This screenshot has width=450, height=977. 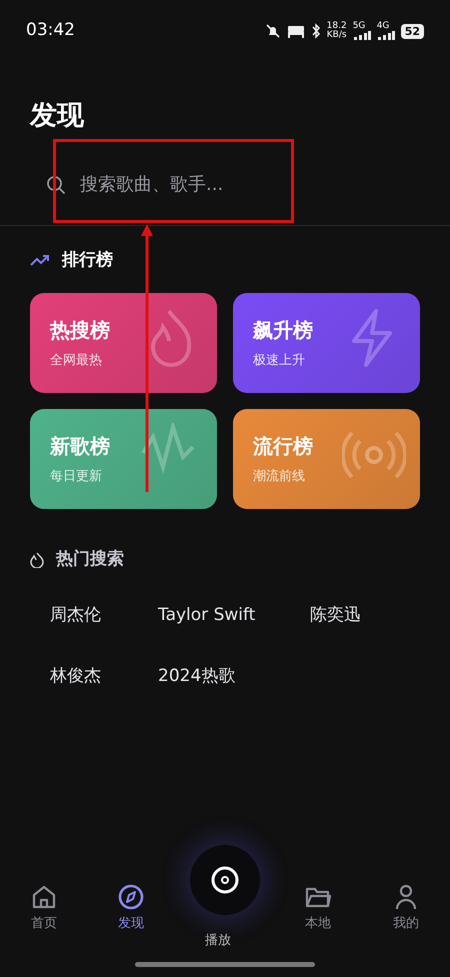 What do you see at coordinates (225, 880) in the screenshot?
I see `disc-icon` at bounding box center [225, 880].